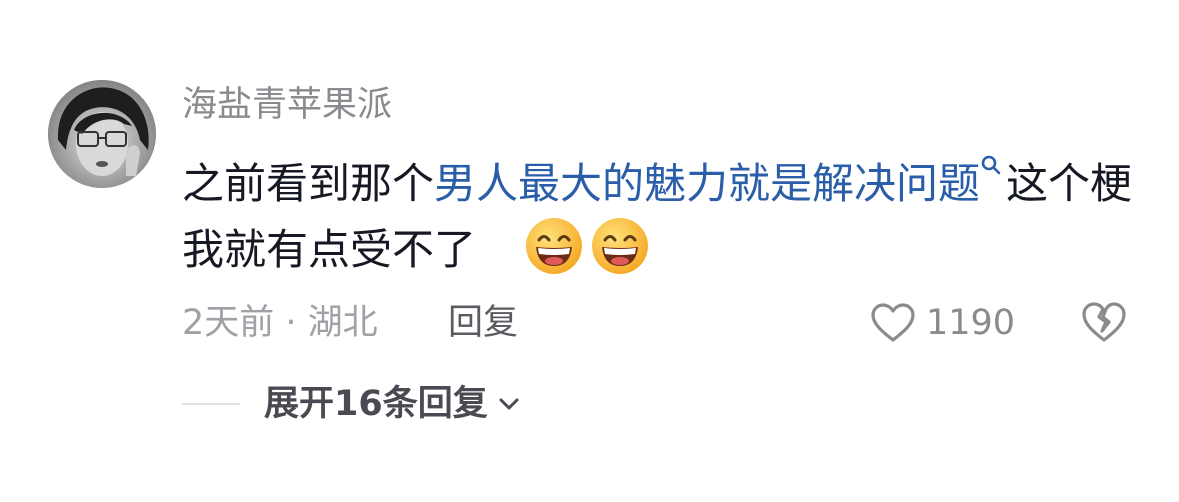 This screenshot has height=502, width=1179. I want to click on dislike-button, so click(1104, 324).